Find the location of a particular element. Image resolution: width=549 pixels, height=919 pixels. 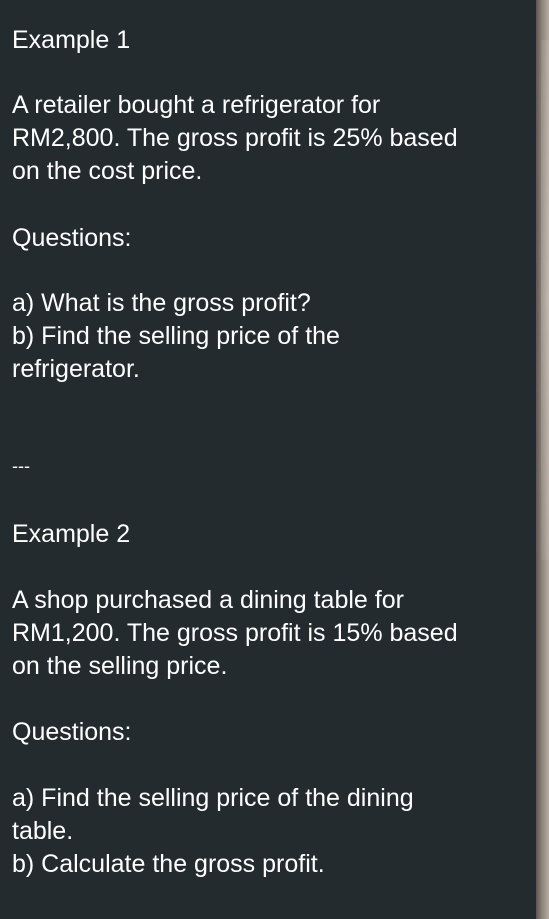

example-1-heading: Example 1 is located at coordinates (71, 40).